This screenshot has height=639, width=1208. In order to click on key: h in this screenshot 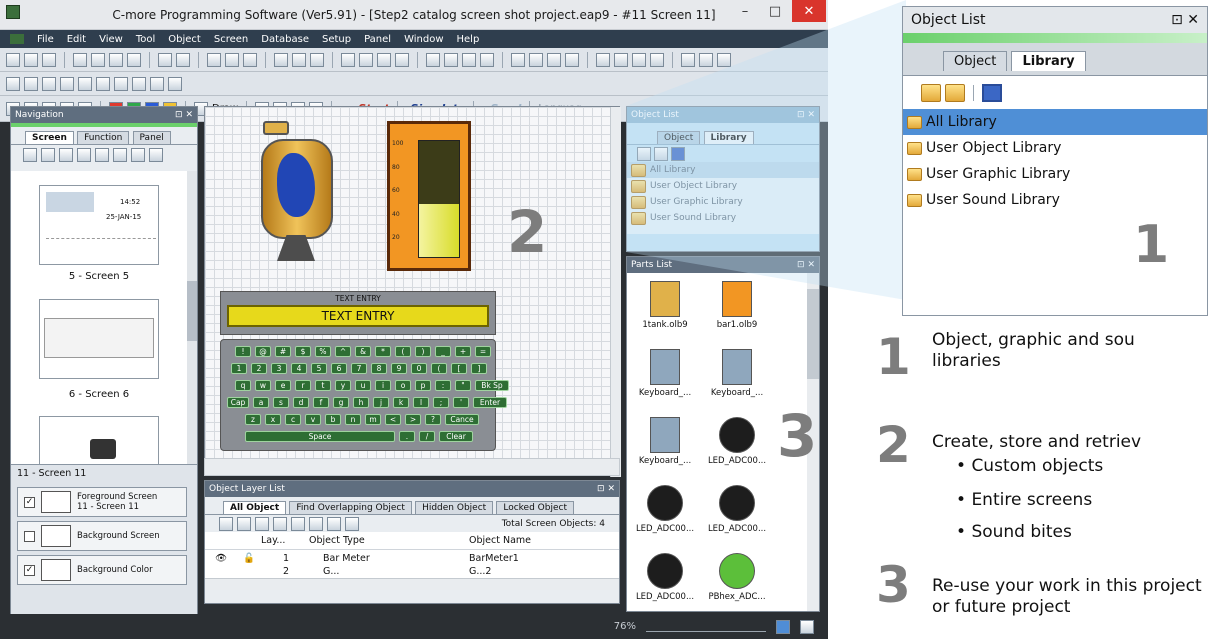, I will do `click(361, 402)`.